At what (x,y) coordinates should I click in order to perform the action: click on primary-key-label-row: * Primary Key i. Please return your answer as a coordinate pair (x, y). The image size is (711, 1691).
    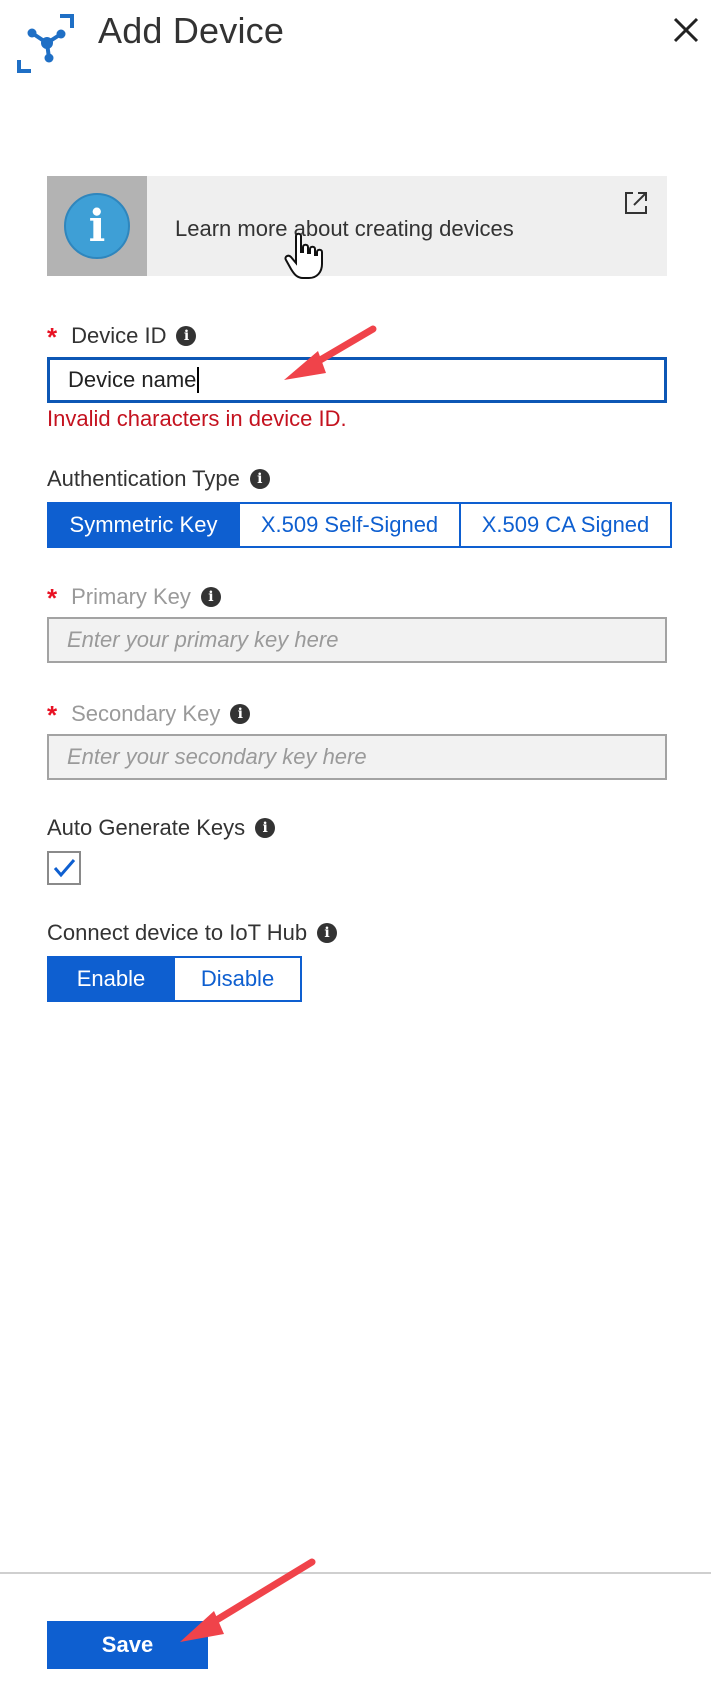
    Looking at the image, I should click on (134, 597).